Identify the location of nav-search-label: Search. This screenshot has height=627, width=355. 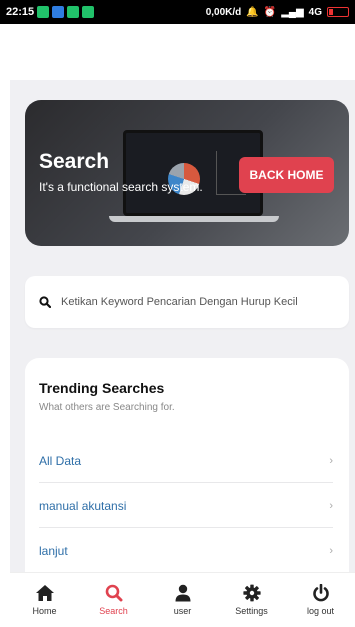
(113, 611).